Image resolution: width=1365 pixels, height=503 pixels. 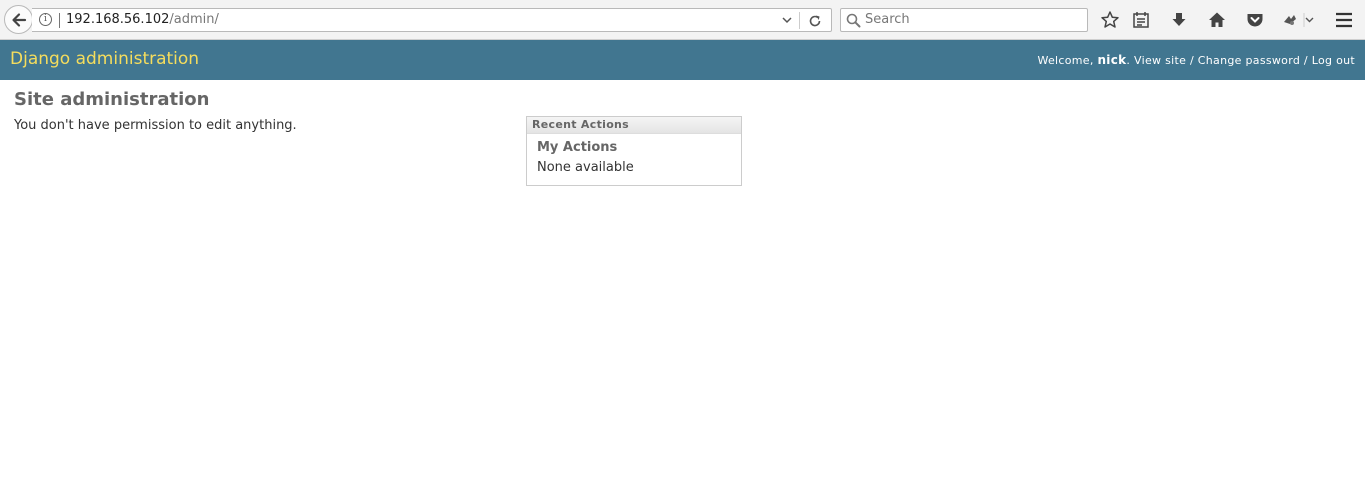 I want to click on info-icon: i, so click(x=45, y=19).